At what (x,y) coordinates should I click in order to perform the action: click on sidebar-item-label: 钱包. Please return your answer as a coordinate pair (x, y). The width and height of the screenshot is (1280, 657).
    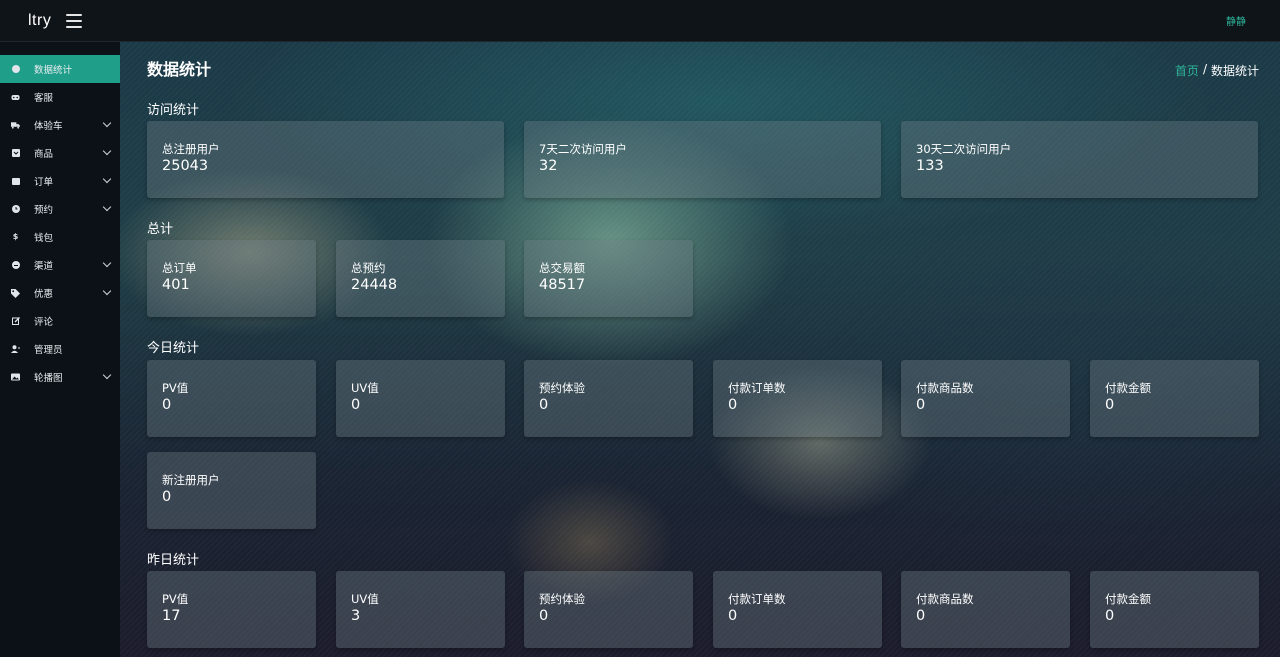
    Looking at the image, I should click on (44, 238).